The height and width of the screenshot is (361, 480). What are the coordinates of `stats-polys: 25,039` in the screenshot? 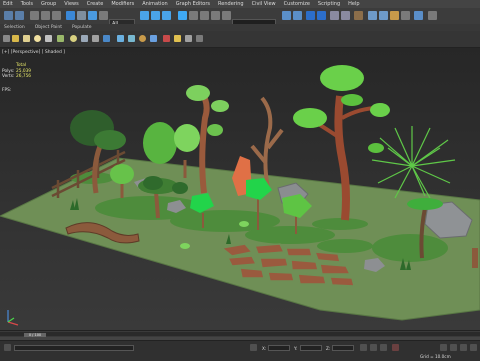 It's located at (24, 71).